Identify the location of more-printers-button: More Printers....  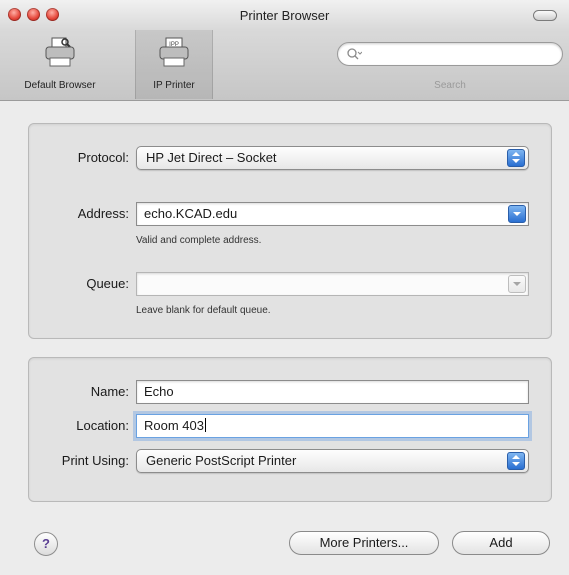
(364, 543).